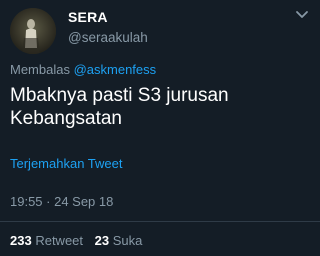 Image resolution: width=320 pixels, height=256 pixels. Describe the element at coordinates (33, 31) in the screenshot. I see `avatar` at that location.